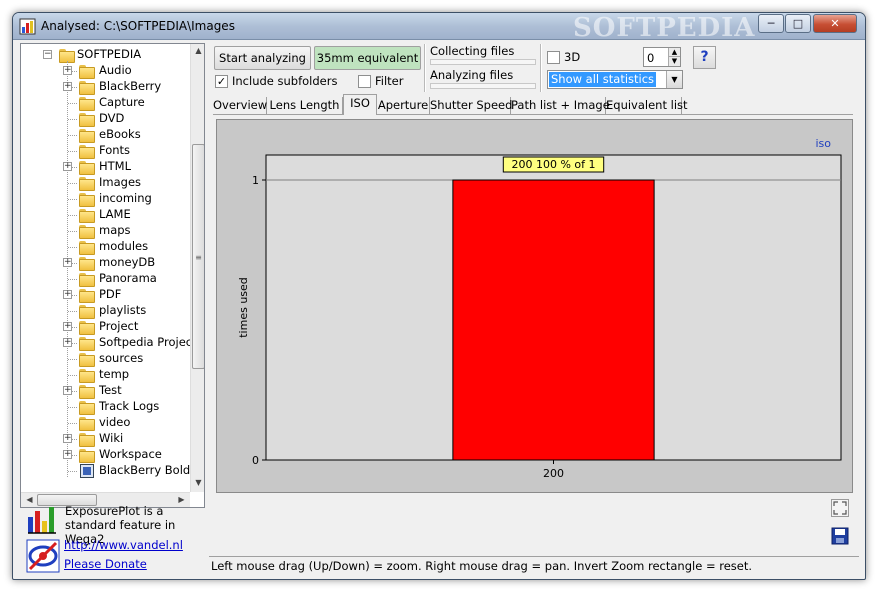 This screenshot has height=603, width=887. Describe the element at coordinates (105, 564) in the screenshot. I see `donate-link: Please Donate` at that location.